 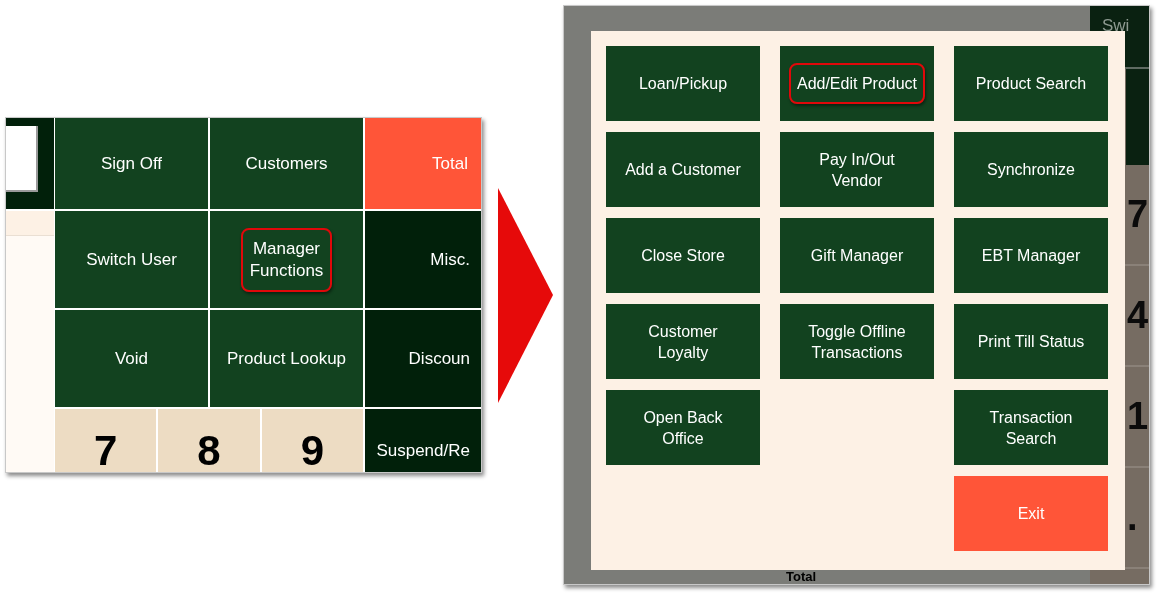 What do you see at coordinates (525, 295) in the screenshot?
I see `arrow-icon` at bounding box center [525, 295].